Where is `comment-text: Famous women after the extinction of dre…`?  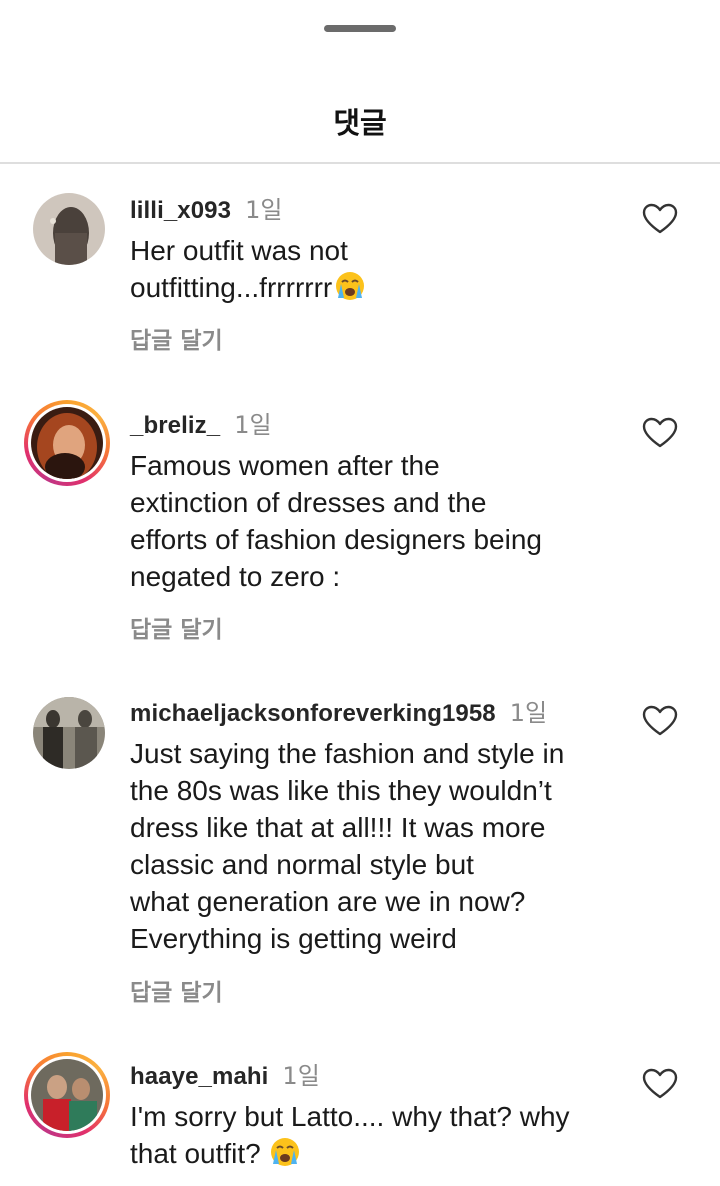
comment-text: Famous women after the extinction of dre… is located at coordinates (336, 521).